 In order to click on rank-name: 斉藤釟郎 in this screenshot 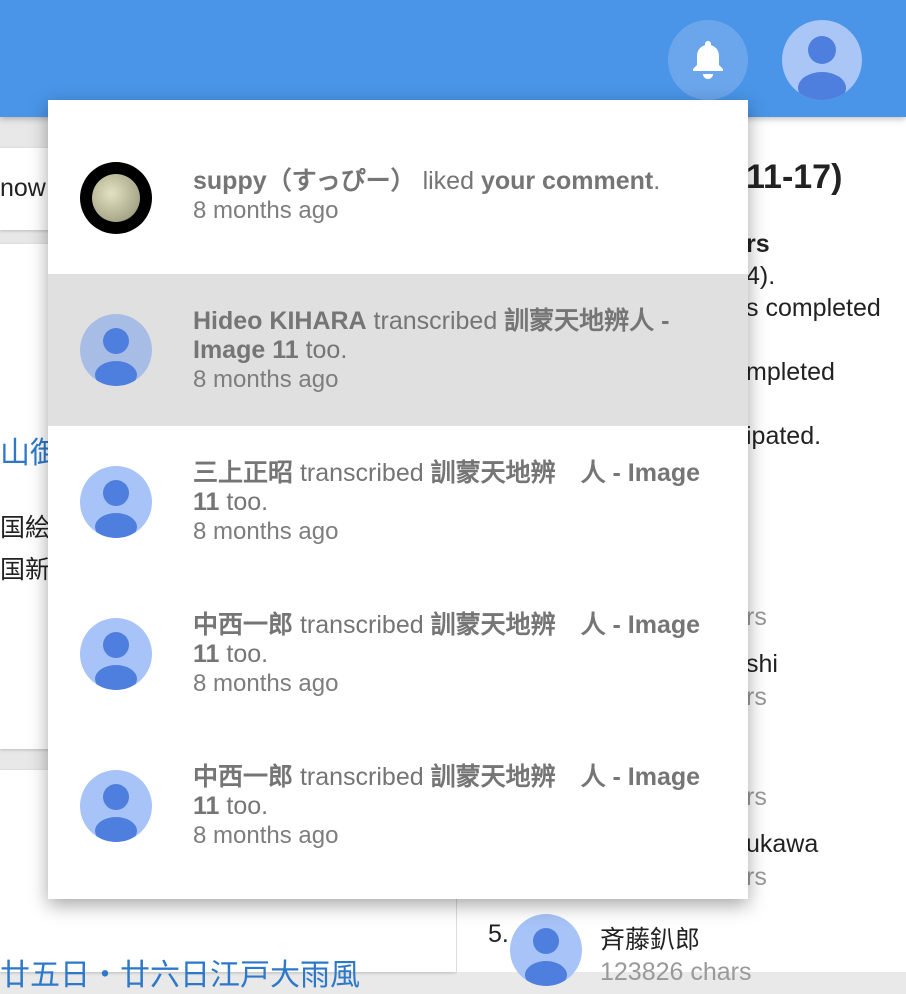, I will do `click(650, 938)`.